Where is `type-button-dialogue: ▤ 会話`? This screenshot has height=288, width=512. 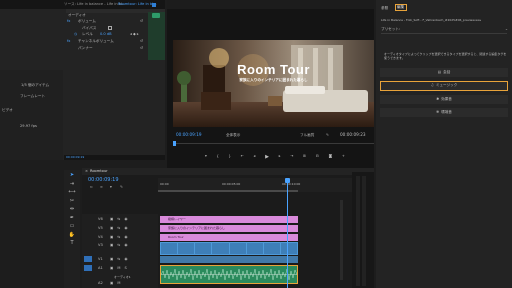
type-button-dialogue: ▤ 会話 is located at coordinates (444, 72).